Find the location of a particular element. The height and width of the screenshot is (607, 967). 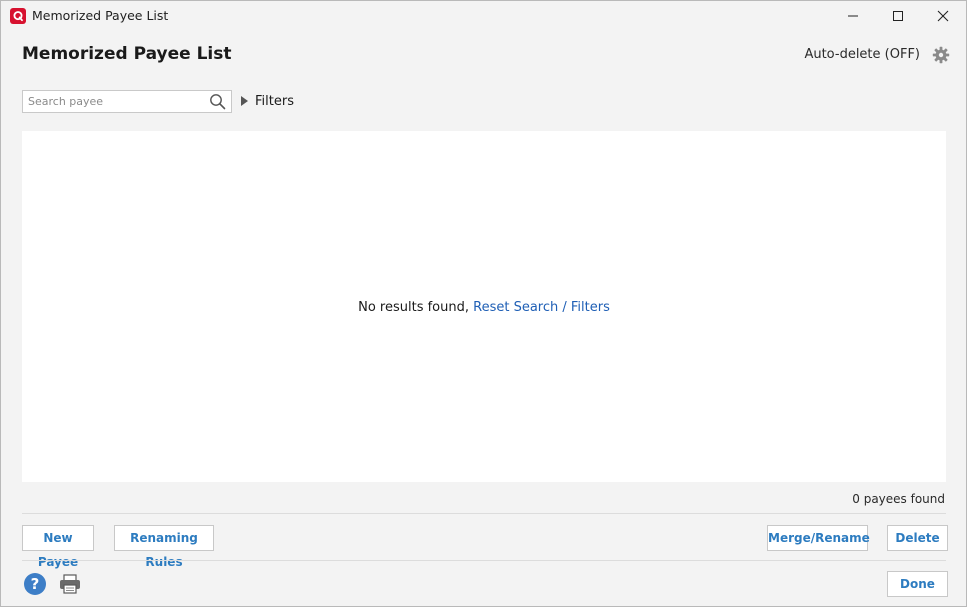

page-title: Memorized Payee List is located at coordinates (127, 54).